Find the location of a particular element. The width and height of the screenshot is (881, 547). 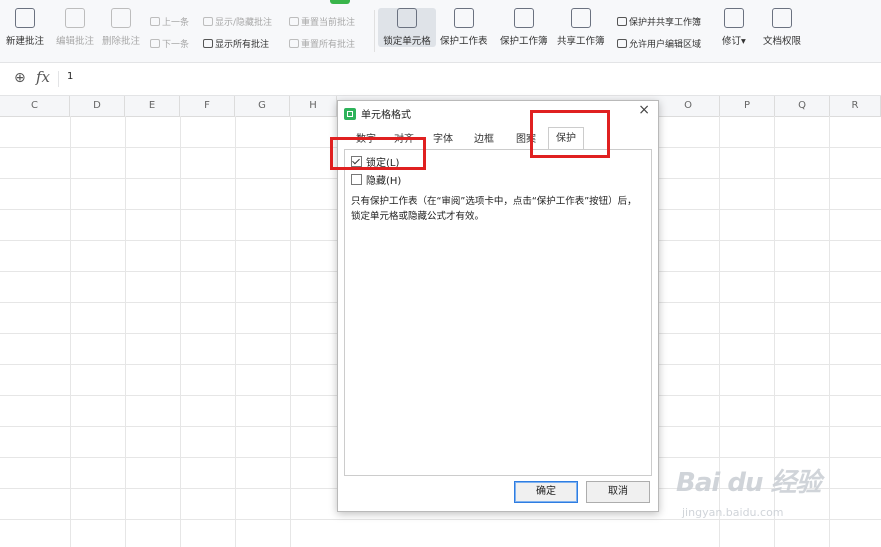

show-all-comments-button: 显示所有批注 is located at coordinates (236, 43).